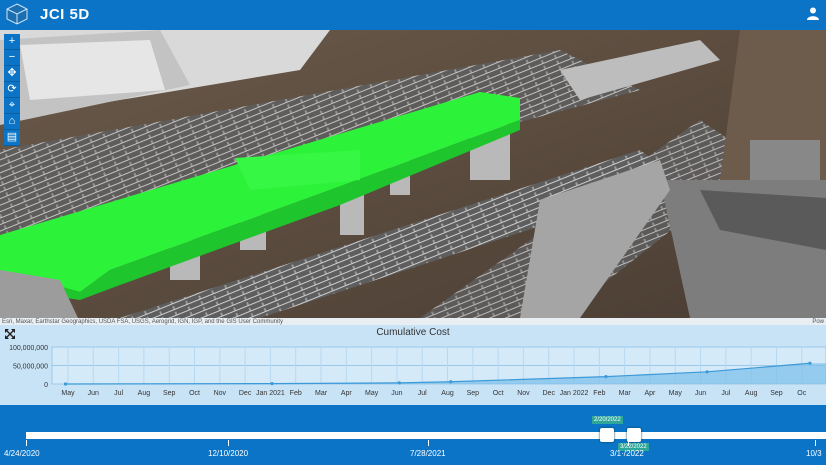  I want to click on rotate-button: ⟳, so click(12, 90).